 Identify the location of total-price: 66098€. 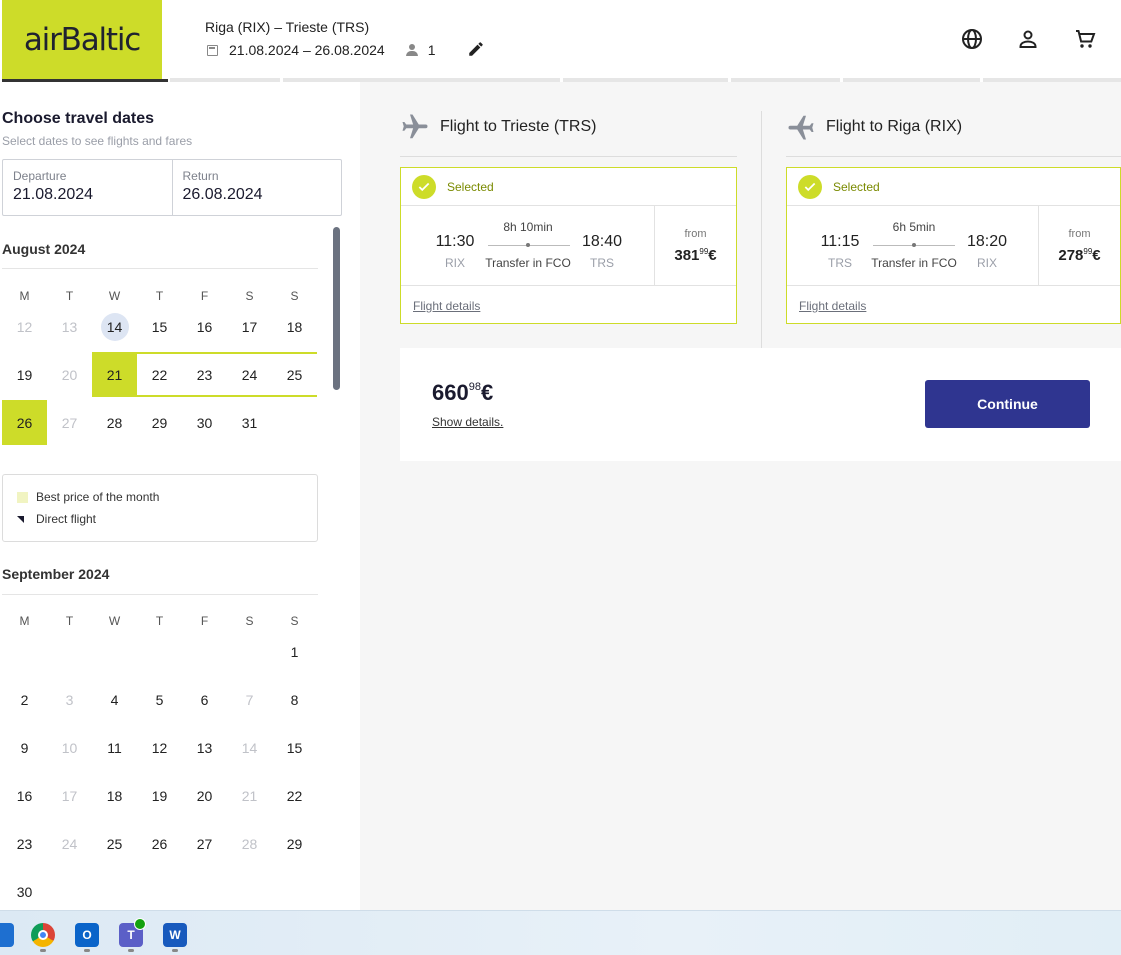
(462, 393).